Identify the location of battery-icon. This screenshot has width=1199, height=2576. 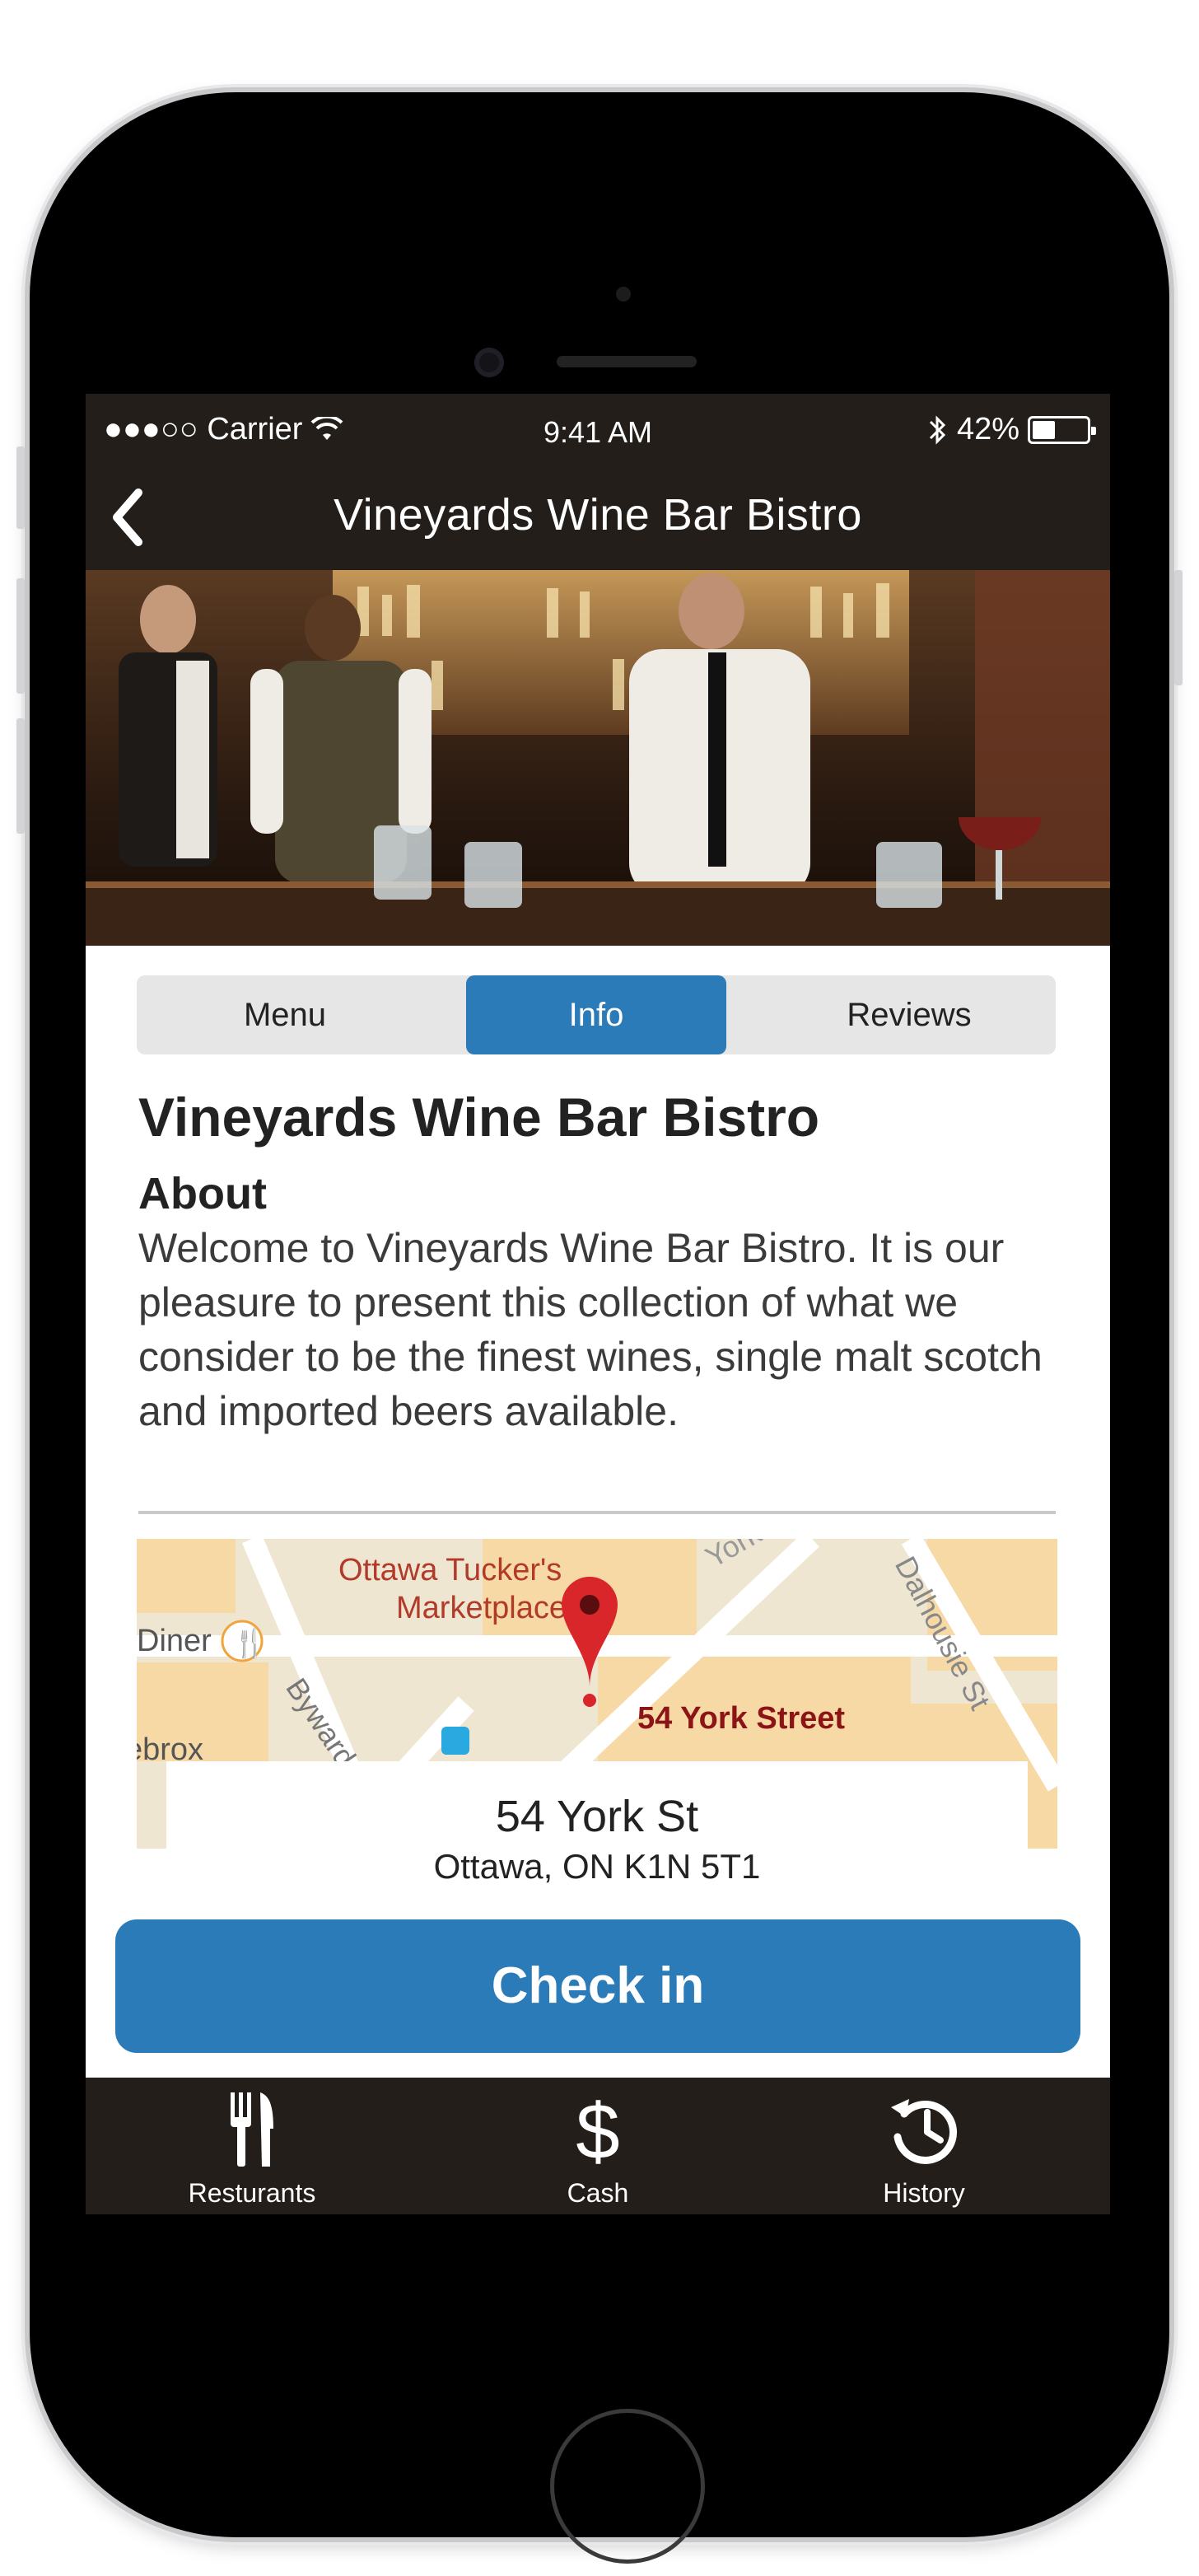
(1062, 429).